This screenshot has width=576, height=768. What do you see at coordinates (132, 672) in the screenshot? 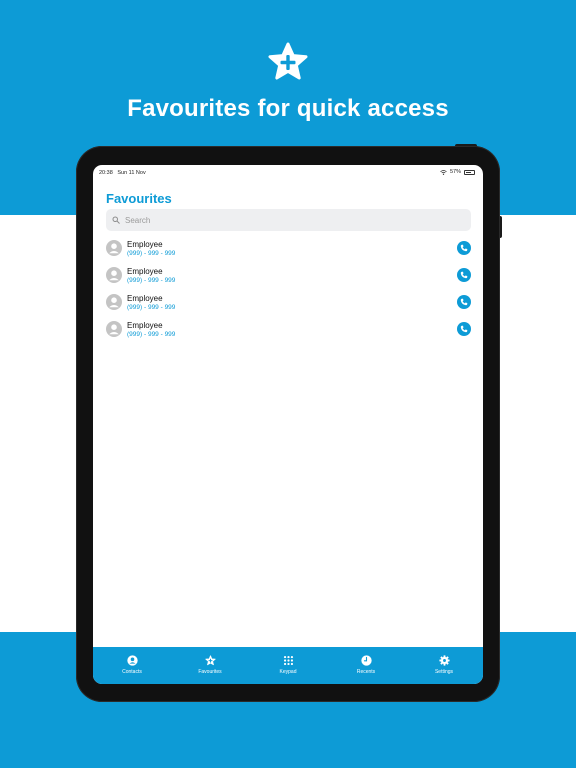
I see `tab-label: Contacts` at bounding box center [132, 672].